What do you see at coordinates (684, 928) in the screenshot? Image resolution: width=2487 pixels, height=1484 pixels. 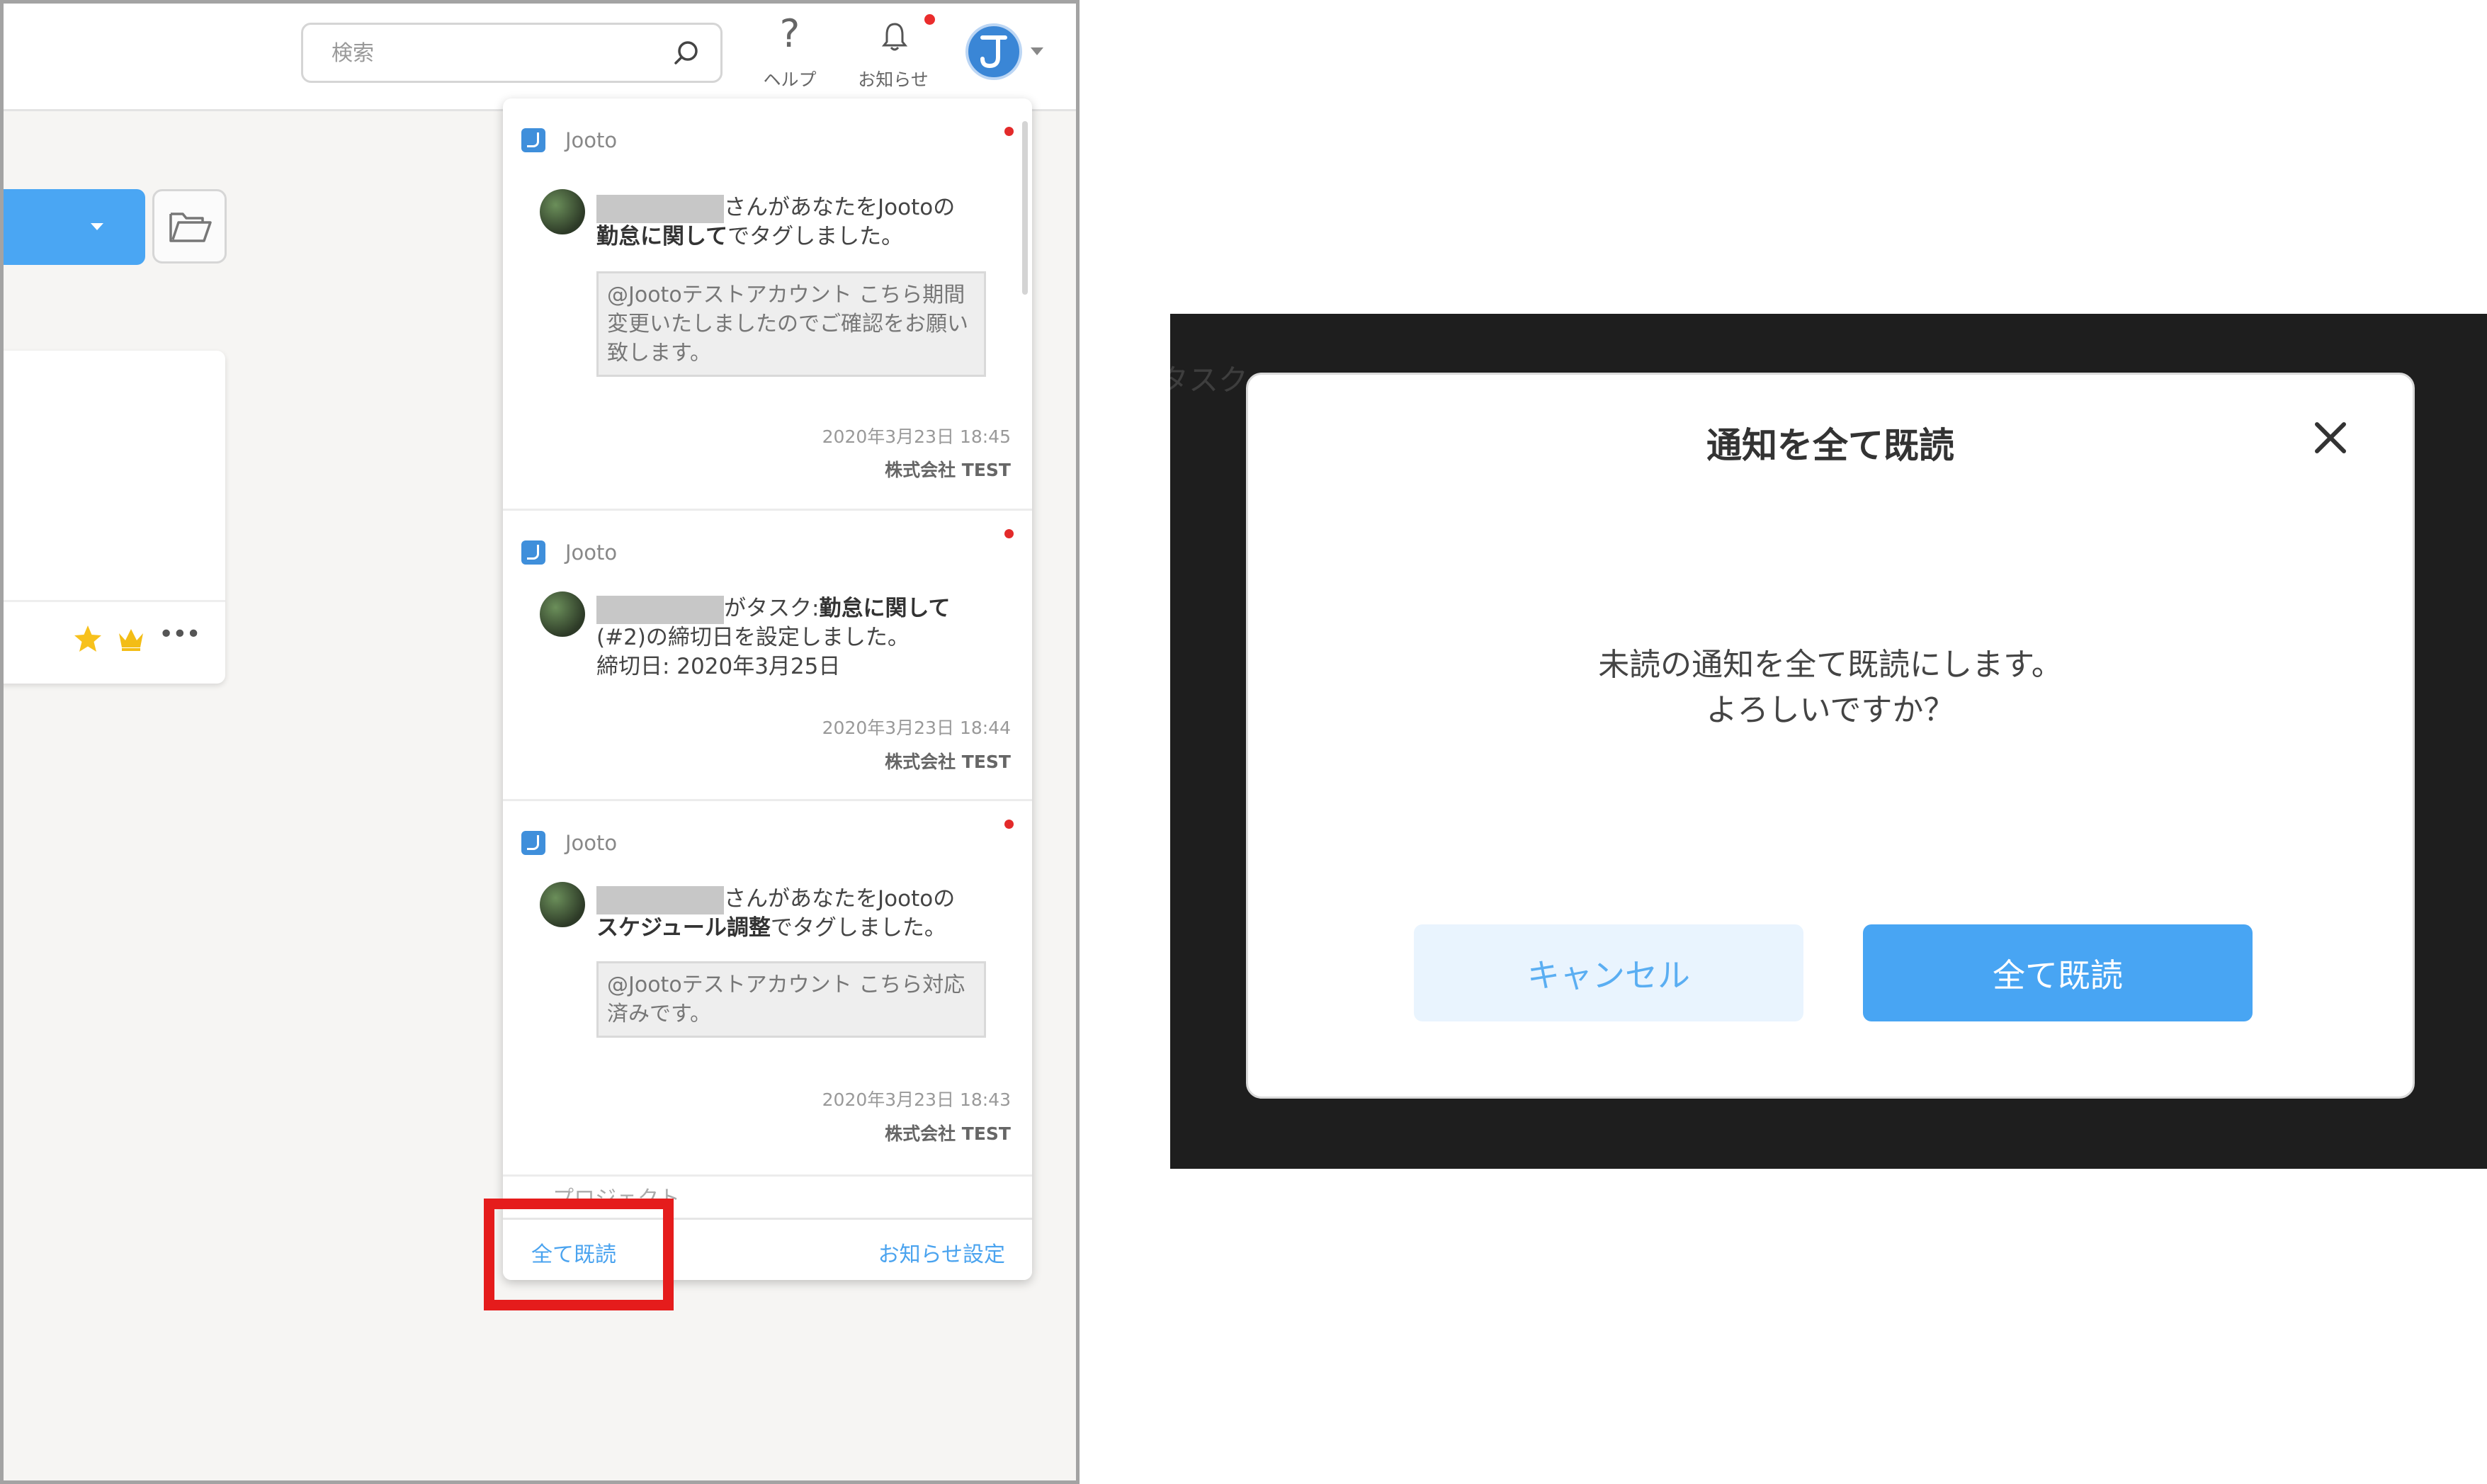 I see `notification-task-name: スケジュール調整` at bounding box center [684, 928].